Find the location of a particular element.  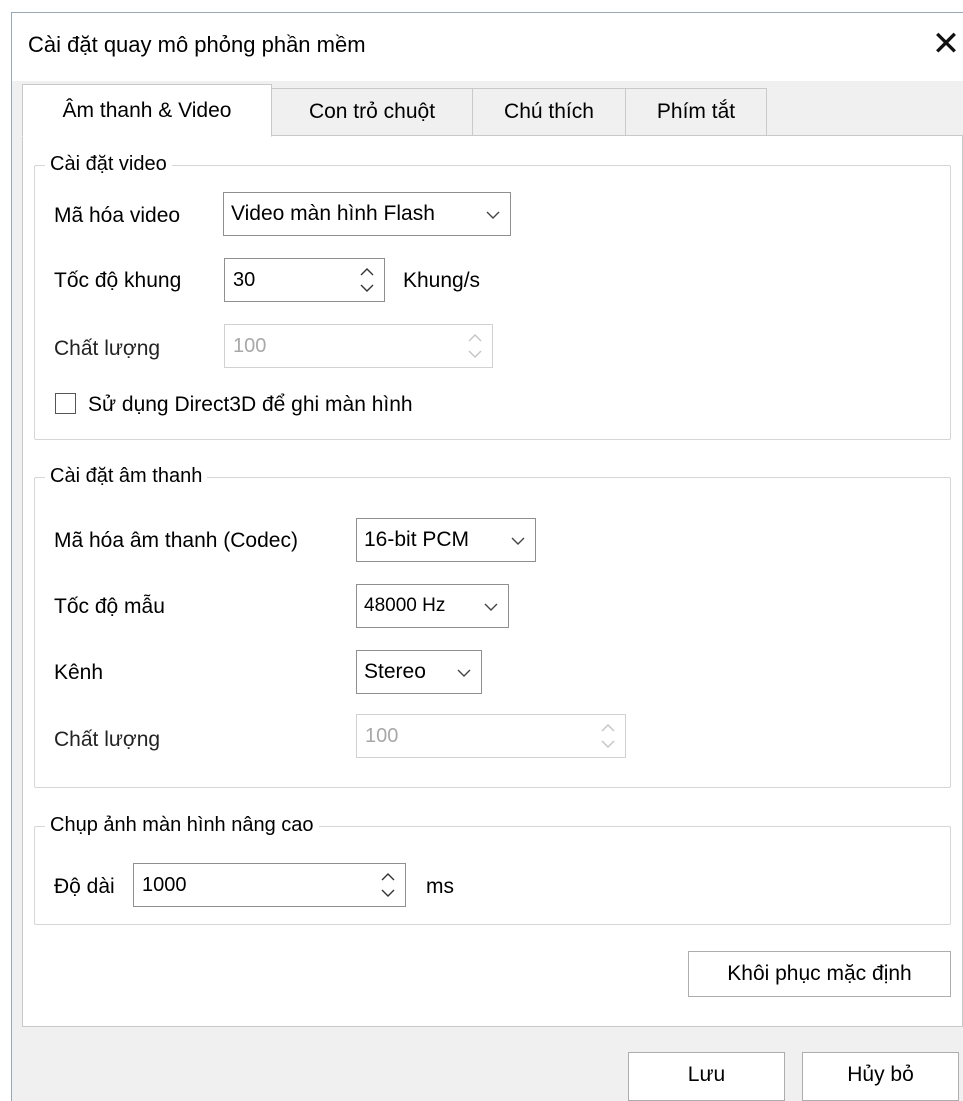

audio-settings-legend: Cài đặt âm thanh is located at coordinates (126, 476).